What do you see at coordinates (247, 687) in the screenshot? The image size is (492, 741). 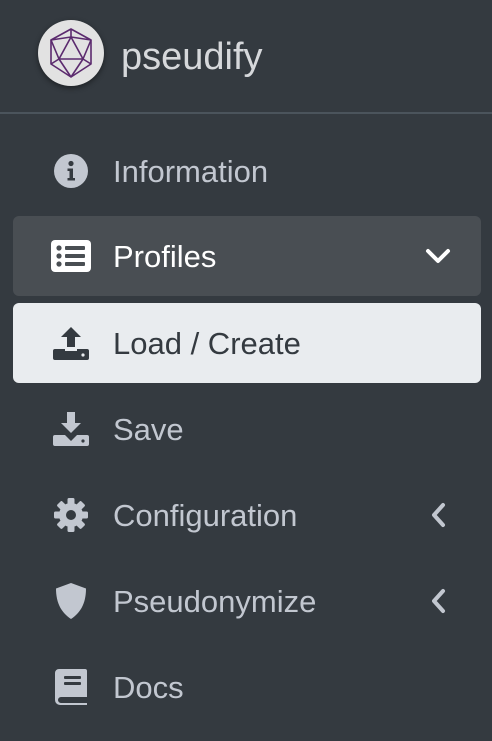 I see `sidebar-item-docs: Docs` at bounding box center [247, 687].